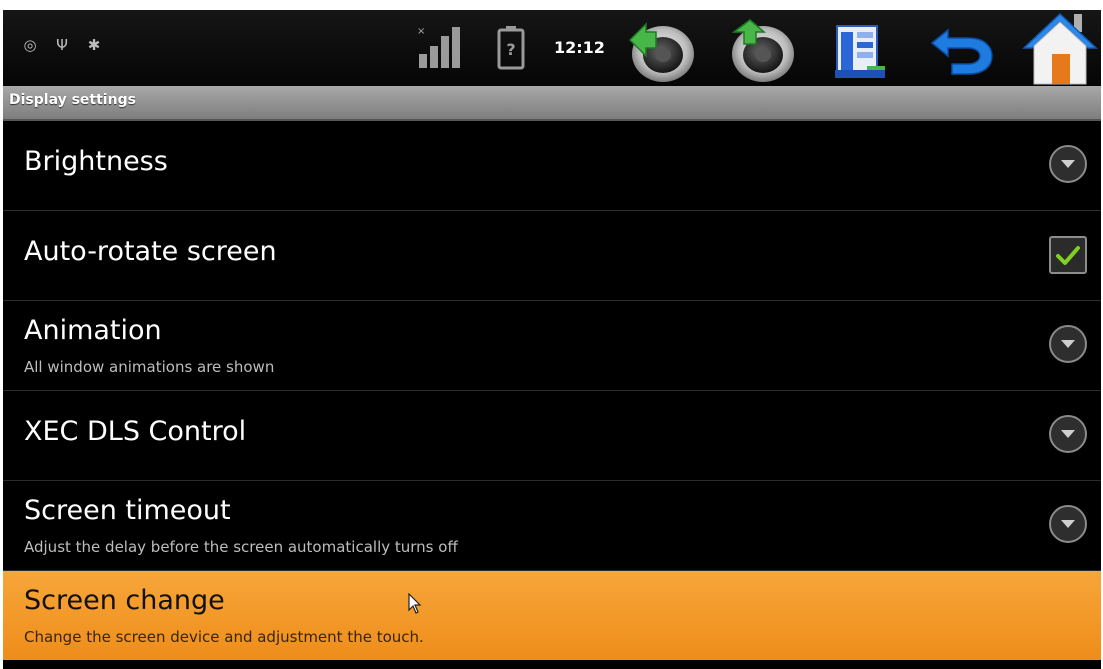  What do you see at coordinates (859, 51) in the screenshot?
I see `menu-icon` at bounding box center [859, 51].